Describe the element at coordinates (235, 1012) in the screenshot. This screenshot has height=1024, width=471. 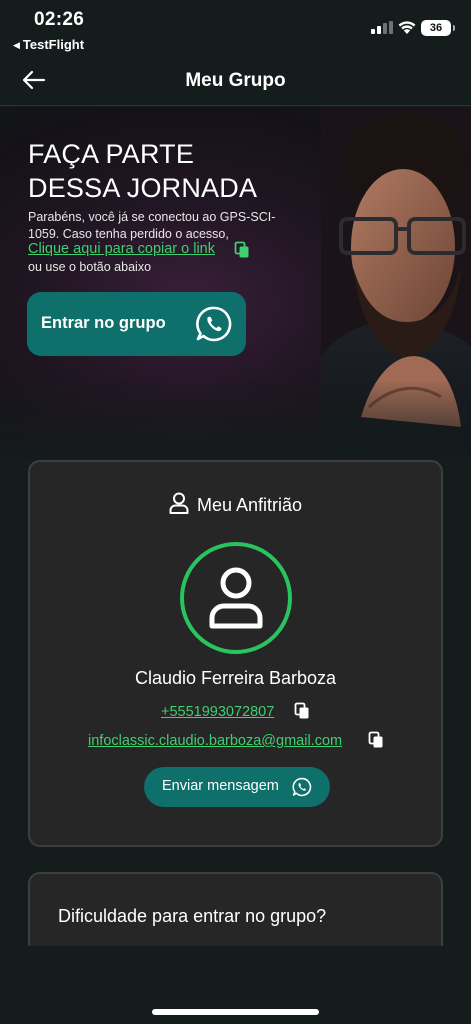
I see `home-indicator` at that location.